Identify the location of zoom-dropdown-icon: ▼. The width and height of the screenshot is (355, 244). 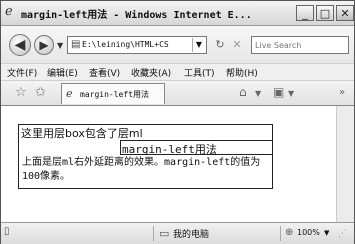
(326, 233).